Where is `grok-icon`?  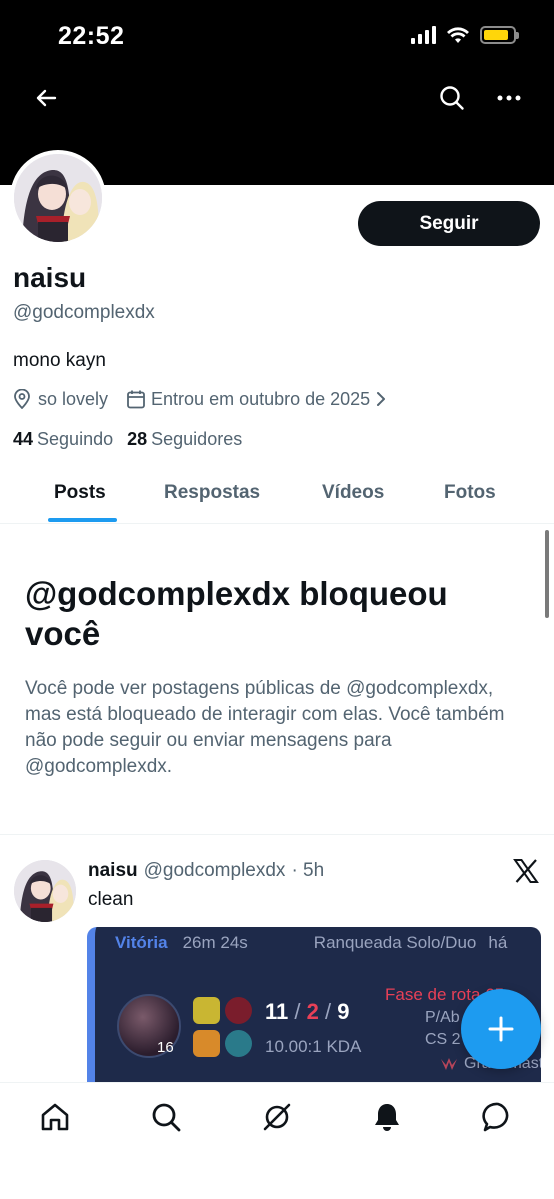 grok-icon is located at coordinates (277, 1117).